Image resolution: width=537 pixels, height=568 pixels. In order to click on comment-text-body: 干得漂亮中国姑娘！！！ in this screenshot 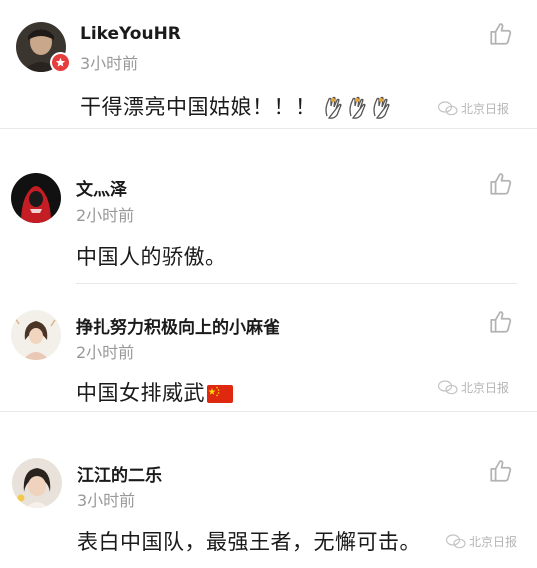, I will do `click(198, 107)`.